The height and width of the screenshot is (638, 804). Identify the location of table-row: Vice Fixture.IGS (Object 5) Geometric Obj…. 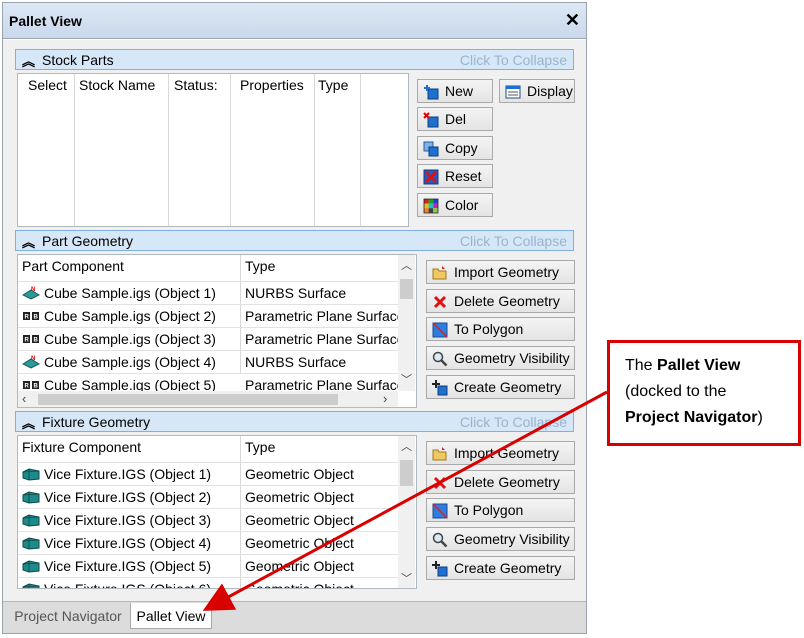
(208, 566).